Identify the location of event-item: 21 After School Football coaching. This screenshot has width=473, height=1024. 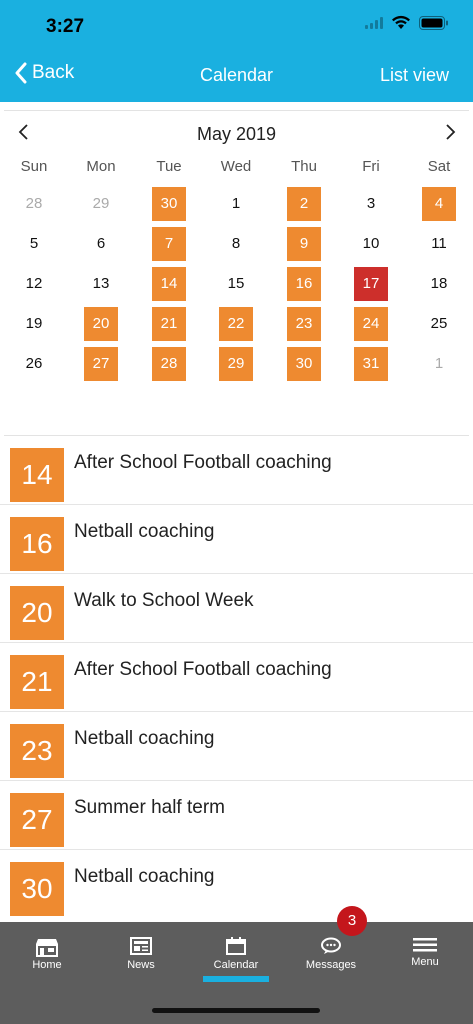
(236, 677).